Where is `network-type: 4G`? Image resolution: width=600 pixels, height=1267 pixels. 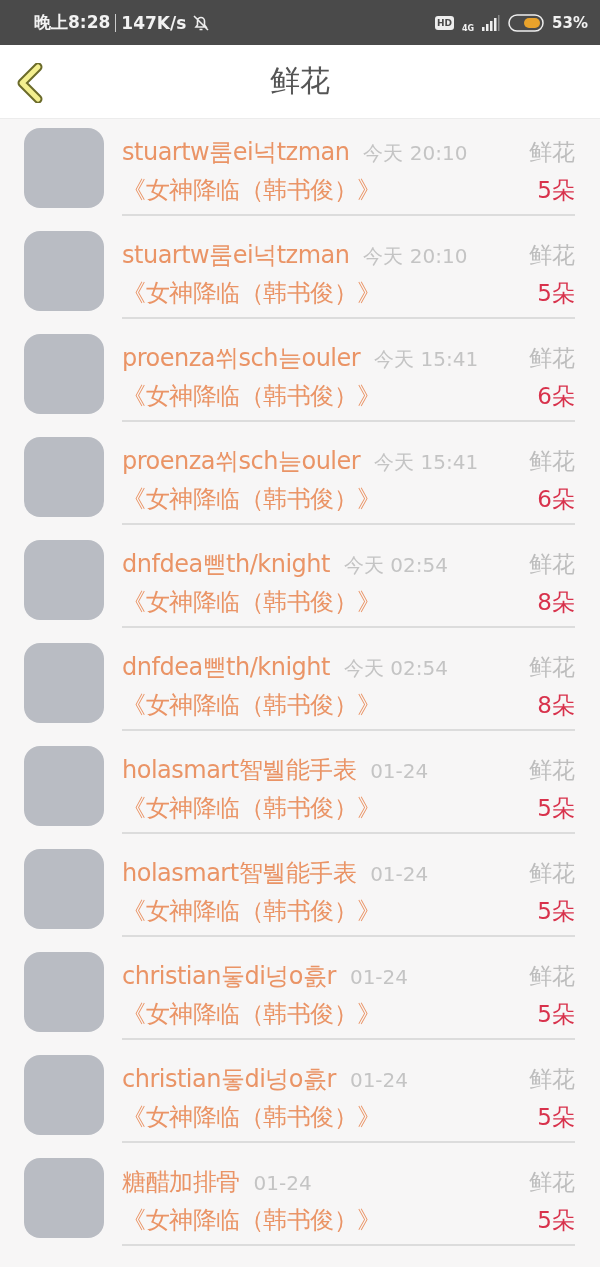 network-type: 4G is located at coordinates (468, 28).